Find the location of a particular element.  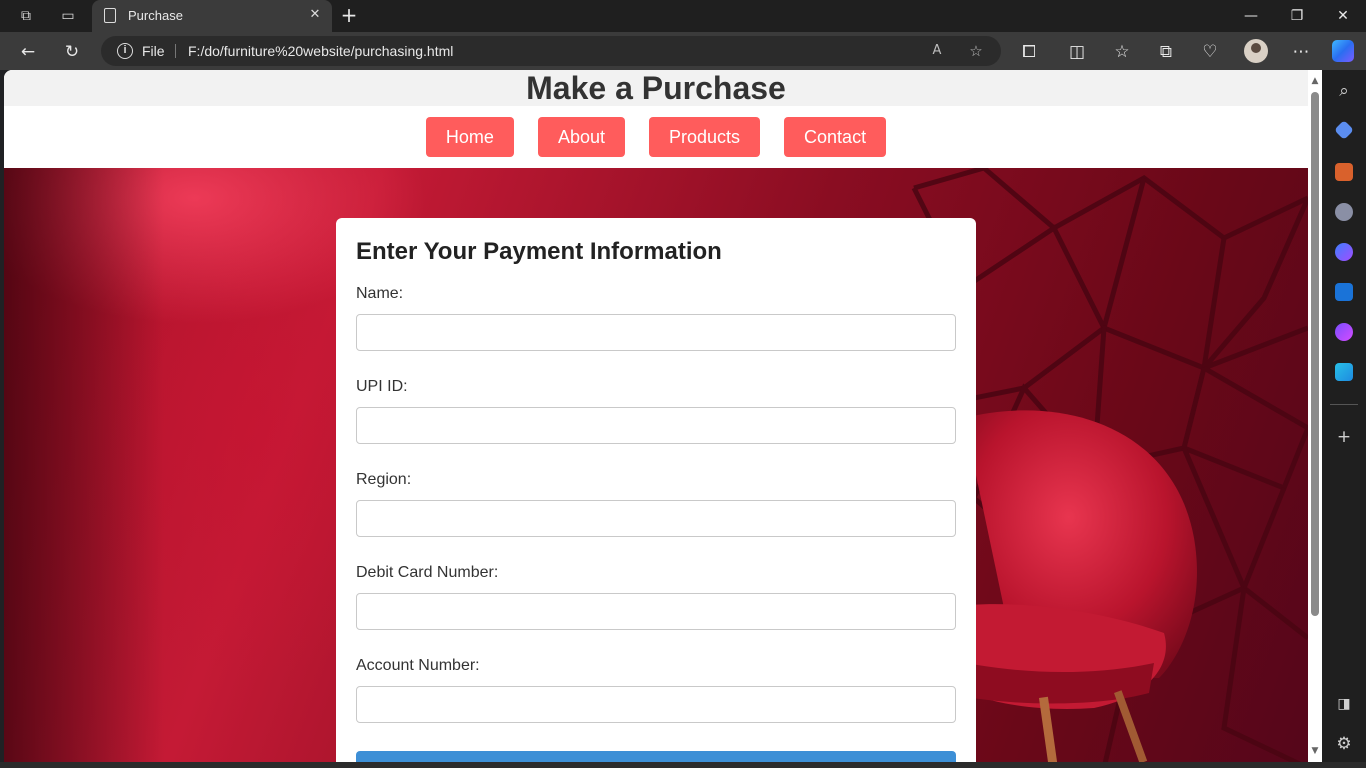

tag-icon is located at coordinates (1344, 130).